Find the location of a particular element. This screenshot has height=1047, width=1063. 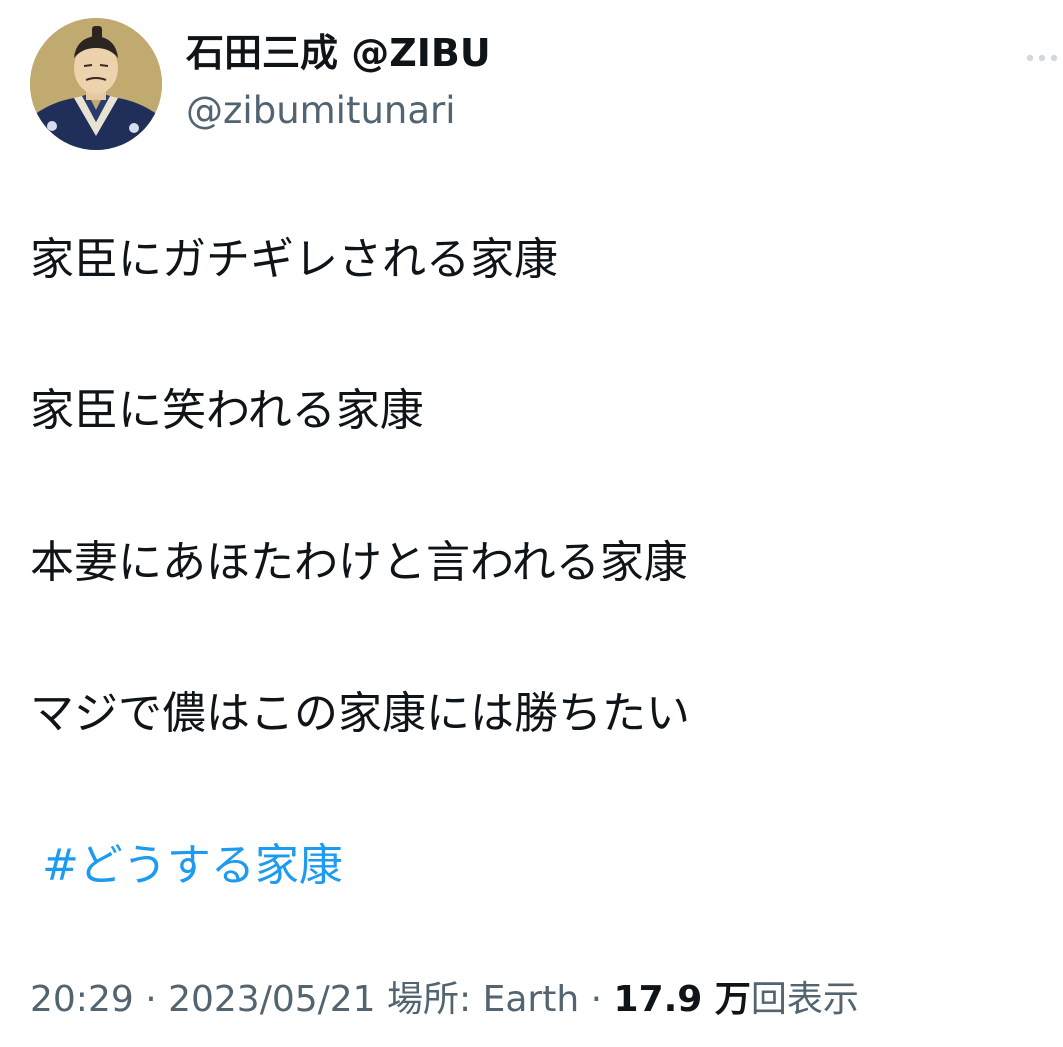

location-label: 場所: is located at coordinates (435, 999).